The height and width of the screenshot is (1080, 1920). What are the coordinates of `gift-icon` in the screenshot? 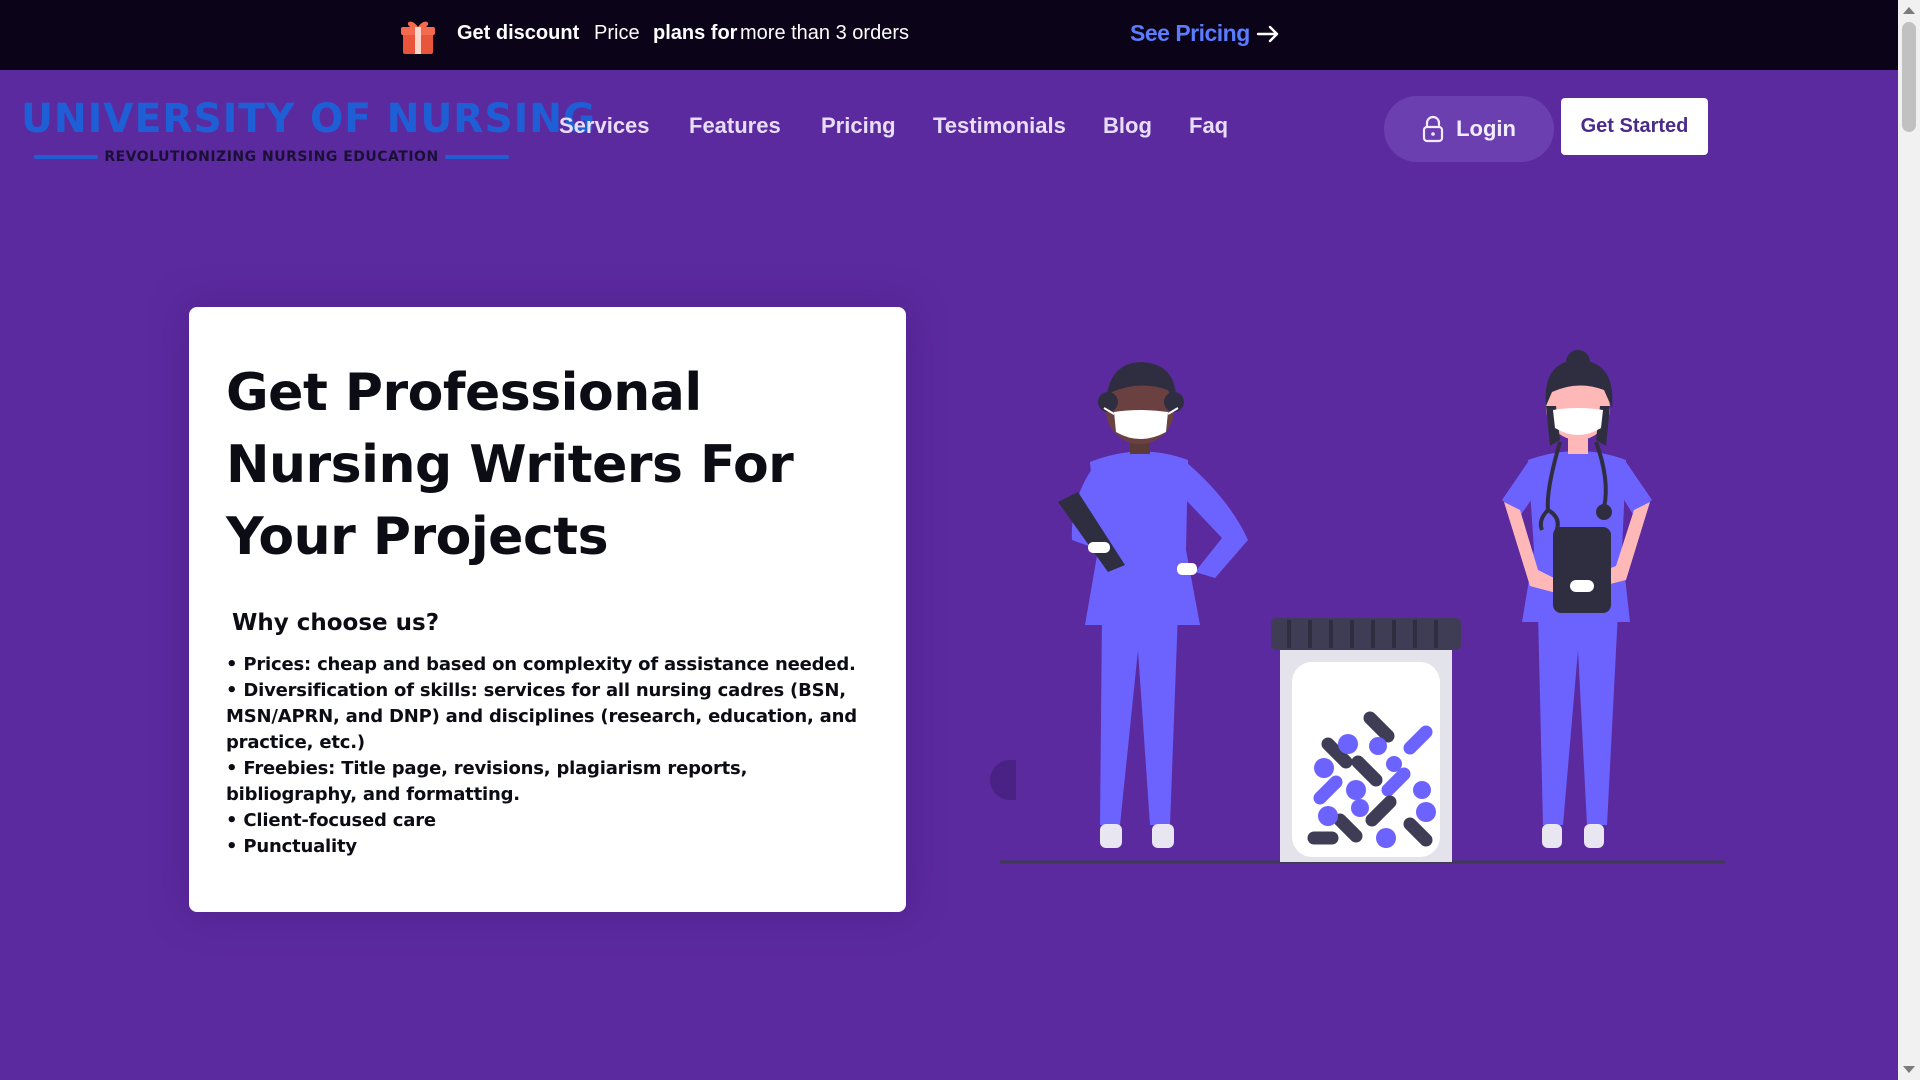 It's located at (418, 37).